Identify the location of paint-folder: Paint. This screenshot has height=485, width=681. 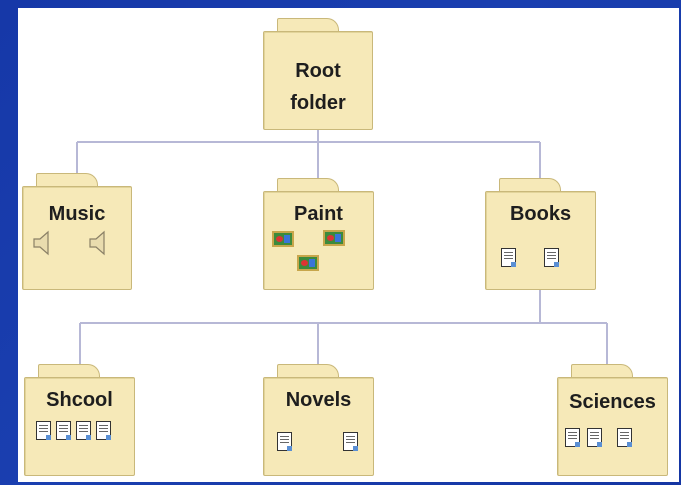
(318, 234).